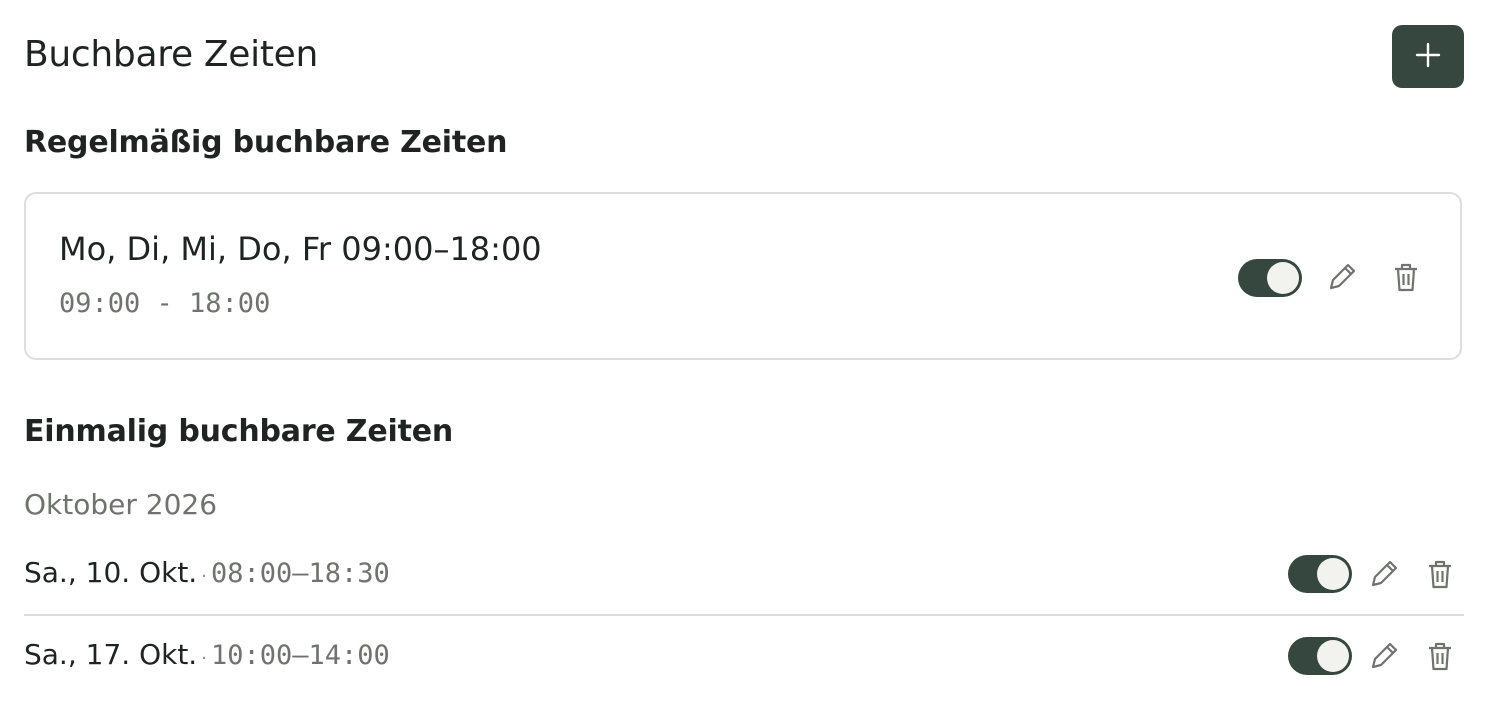 Image resolution: width=1488 pixels, height=720 pixels. What do you see at coordinates (111, 572) in the screenshot?
I see `row-date: Sa., 10. Okt.` at bounding box center [111, 572].